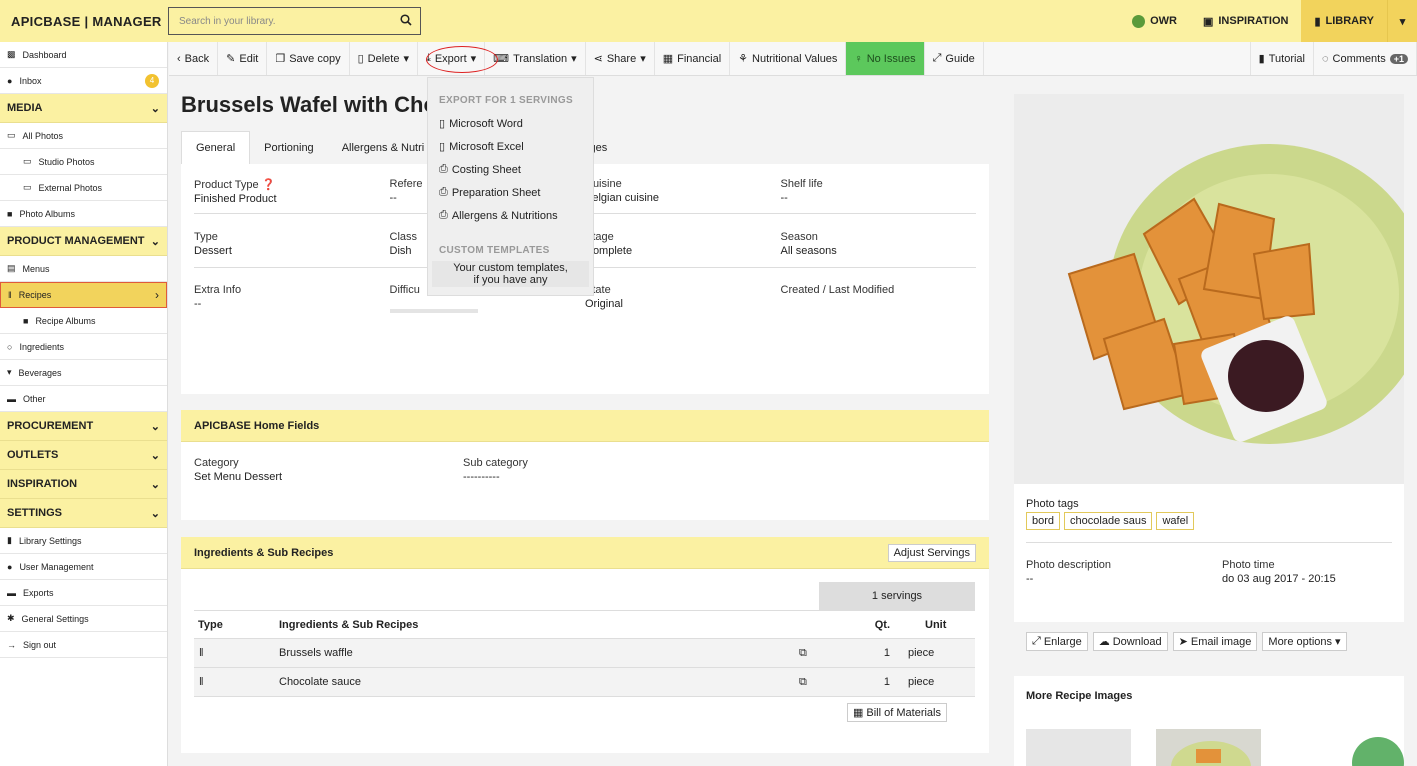 This screenshot has height=766, width=1417. I want to click on field-label: Category, so click(216, 463).